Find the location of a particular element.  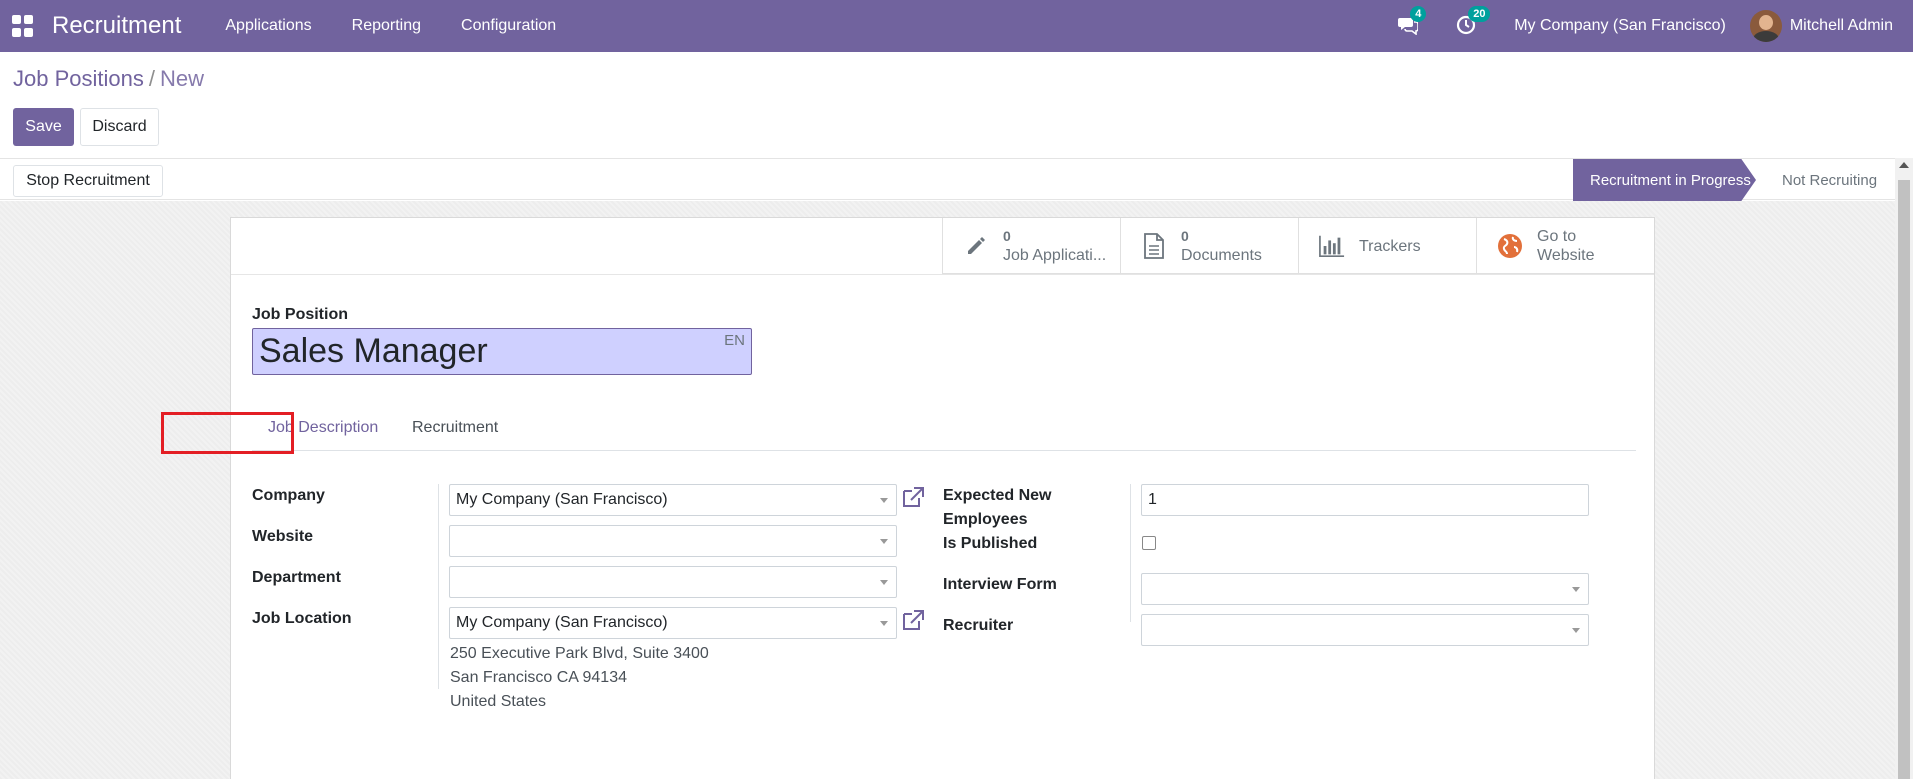

expected-employees-label: Expected New Employees is located at coordinates (997, 508).